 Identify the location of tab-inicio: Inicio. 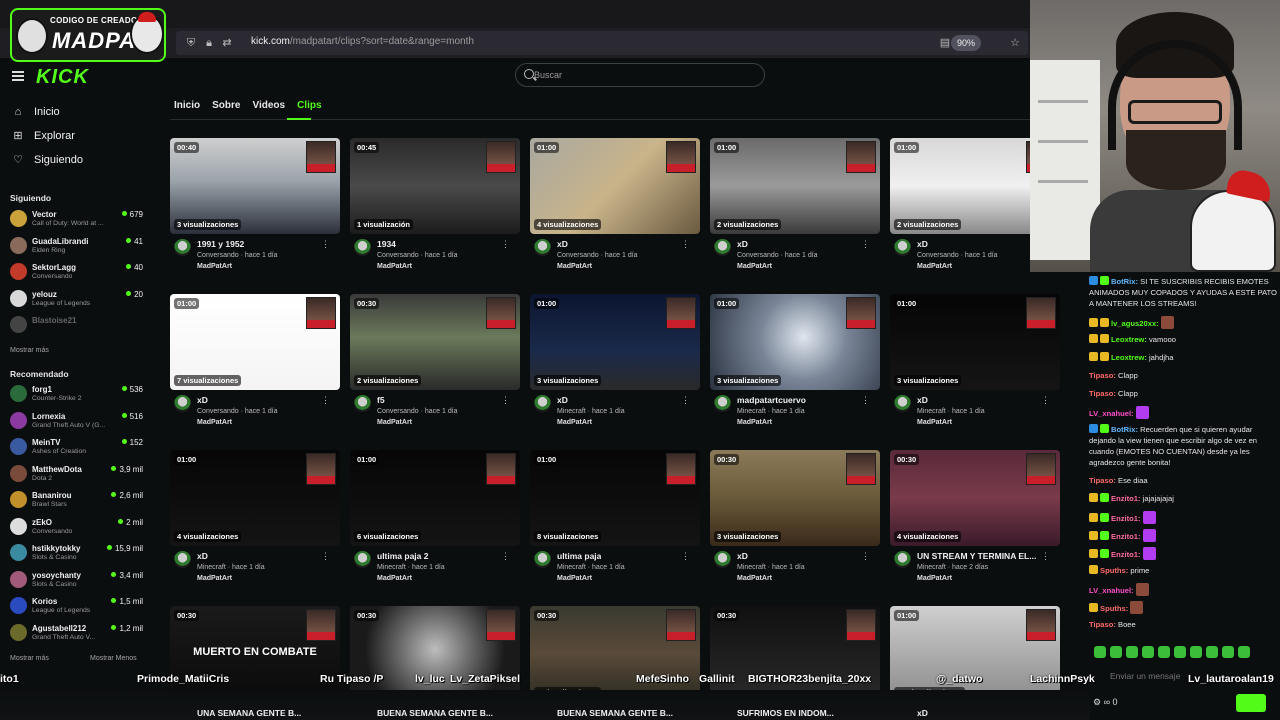
(187, 105).